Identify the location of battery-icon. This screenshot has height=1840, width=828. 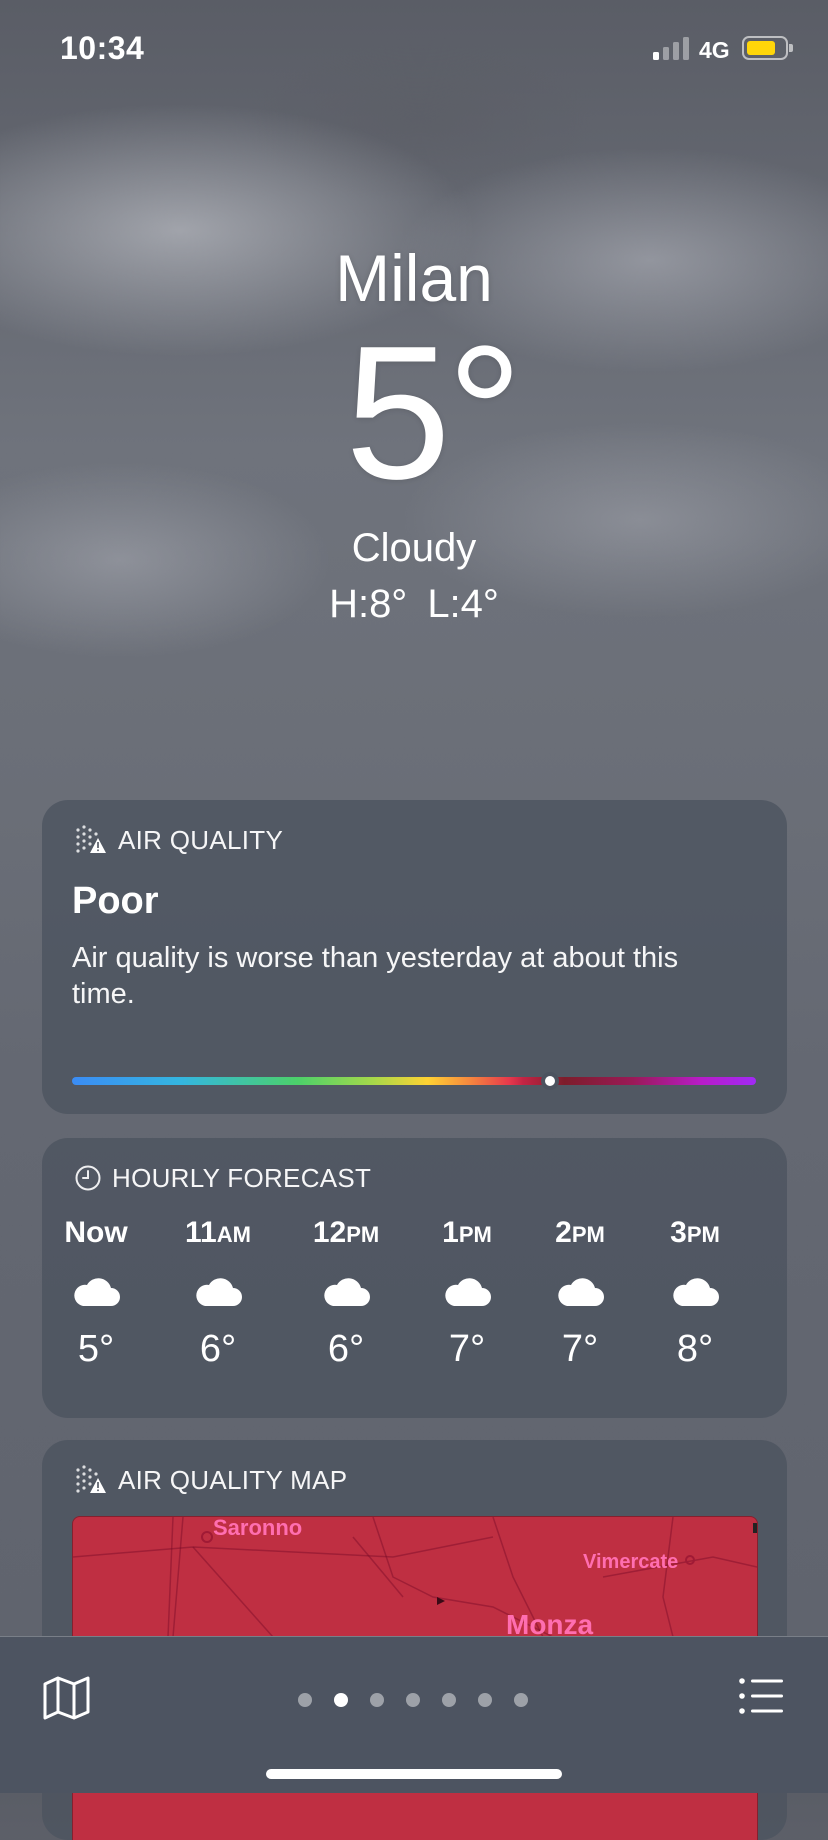
(767, 48).